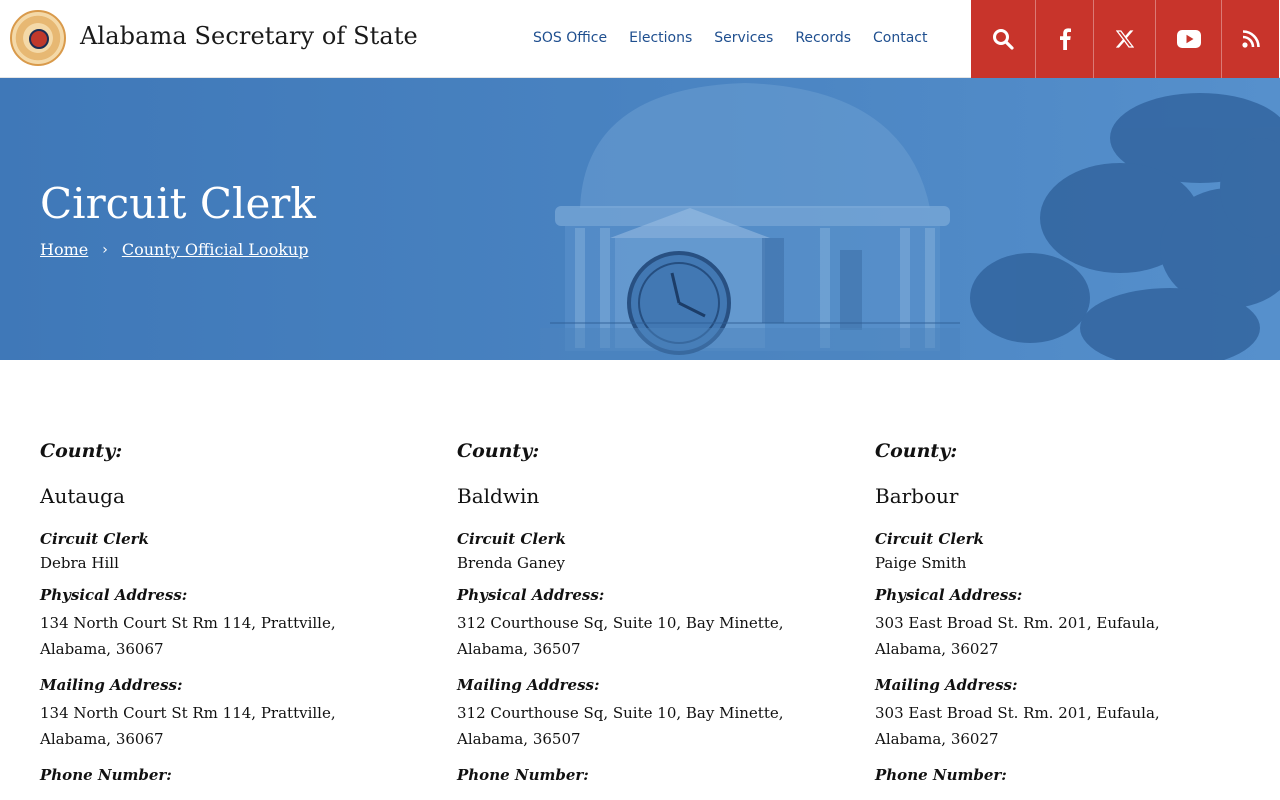 The width and height of the screenshot is (1280, 800). I want to click on nav-records: Records, so click(823, 38).